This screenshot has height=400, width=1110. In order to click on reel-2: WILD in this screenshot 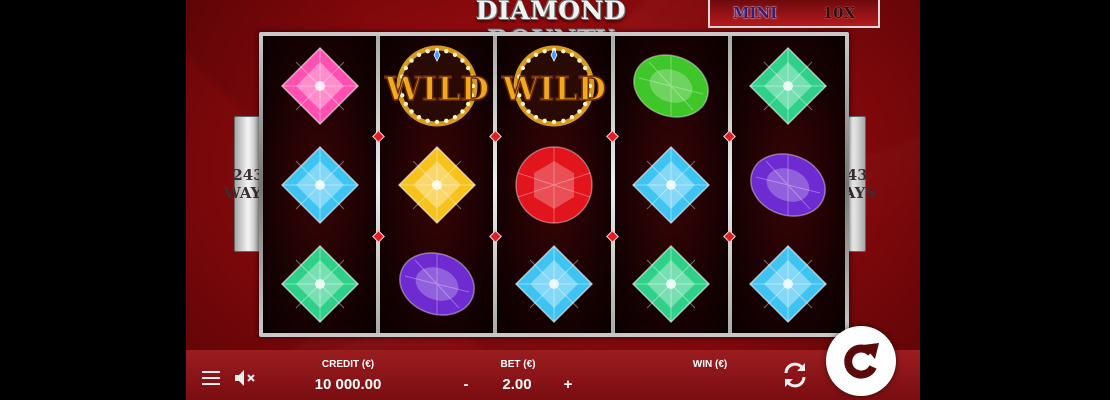, I will do `click(437, 184)`.